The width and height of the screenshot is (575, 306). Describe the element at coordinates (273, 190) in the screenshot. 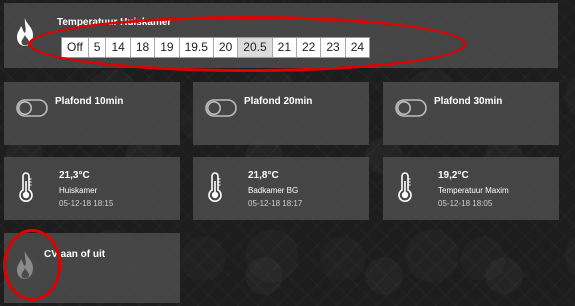

I see `sensor-name: Badkamer BG` at that location.